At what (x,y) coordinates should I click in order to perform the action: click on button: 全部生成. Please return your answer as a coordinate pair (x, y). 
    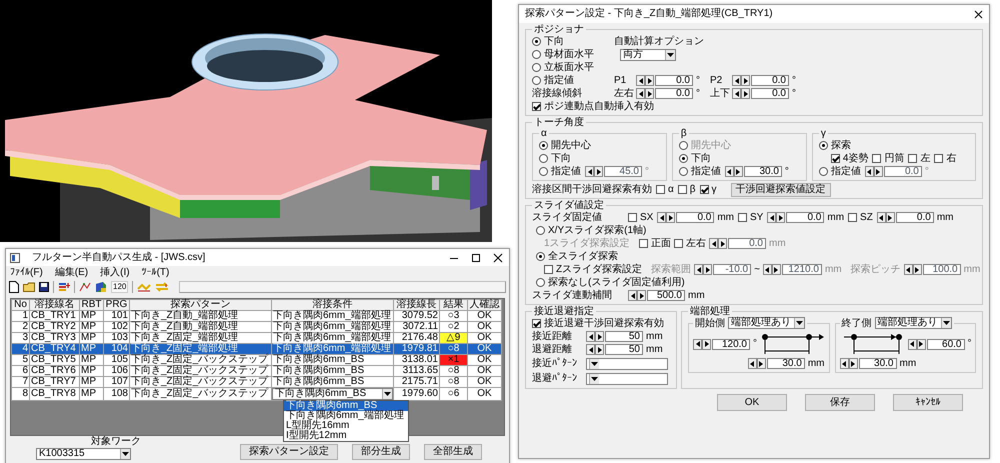
    Looking at the image, I should click on (453, 452).